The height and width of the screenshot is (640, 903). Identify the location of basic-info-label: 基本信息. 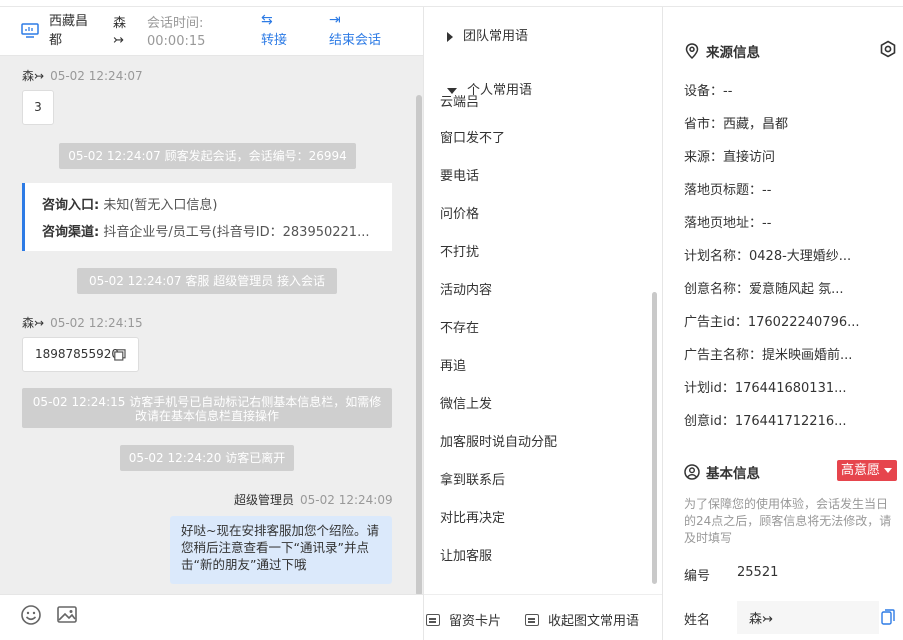
(733, 474).